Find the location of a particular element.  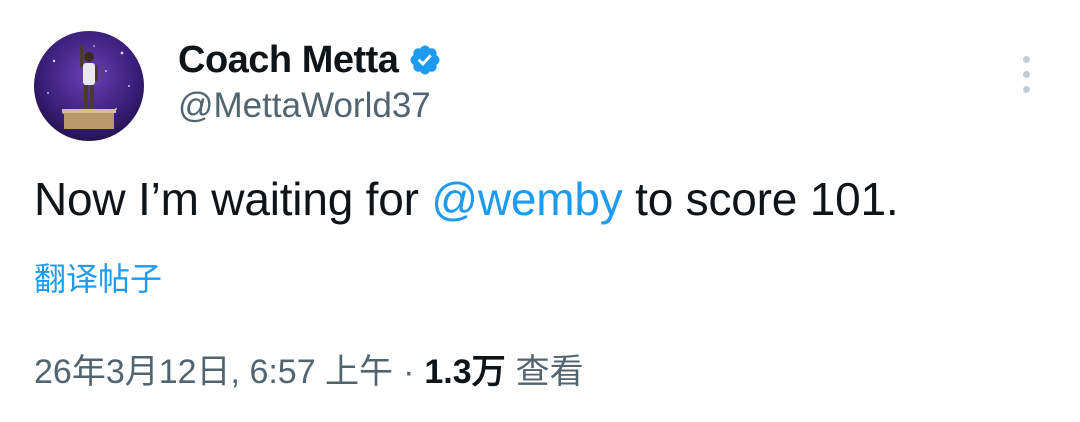

tweet-text-after: to score 101. is located at coordinates (760, 199).